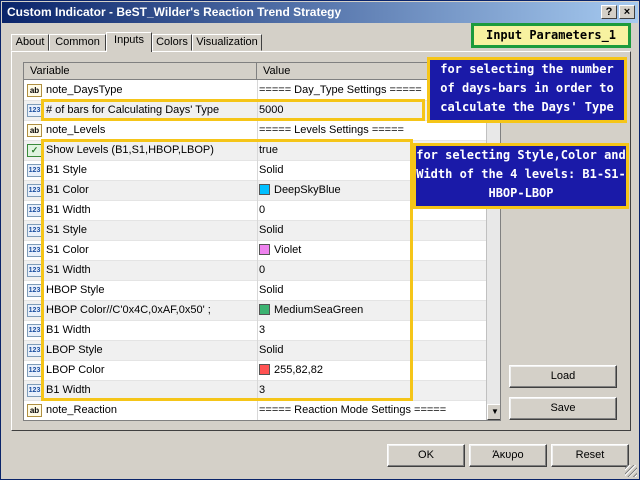  Describe the element at coordinates (77, 42) in the screenshot. I see `tab-common: Common` at that location.